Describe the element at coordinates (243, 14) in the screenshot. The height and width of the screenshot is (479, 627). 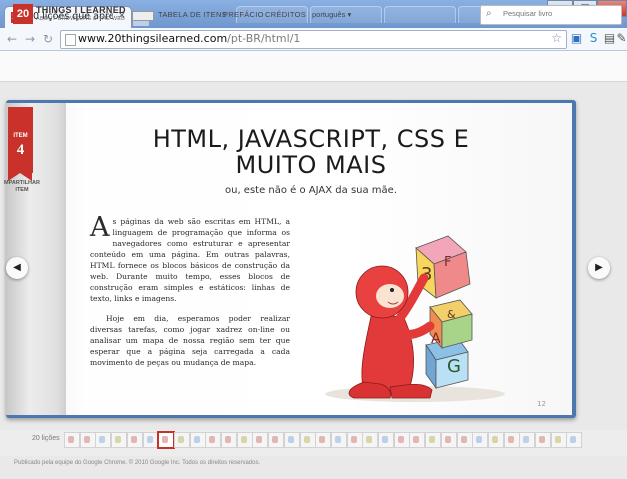
I see `nav-link-preface: PREFÁCIO` at that location.